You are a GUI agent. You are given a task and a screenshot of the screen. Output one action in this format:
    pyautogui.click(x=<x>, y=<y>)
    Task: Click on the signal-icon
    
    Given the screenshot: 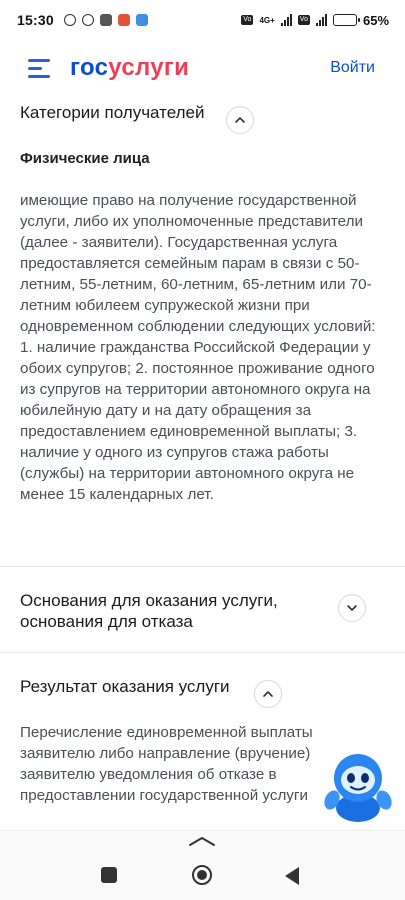 What is the action you would take?
    pyautogui.click(x=286, y=20)
    